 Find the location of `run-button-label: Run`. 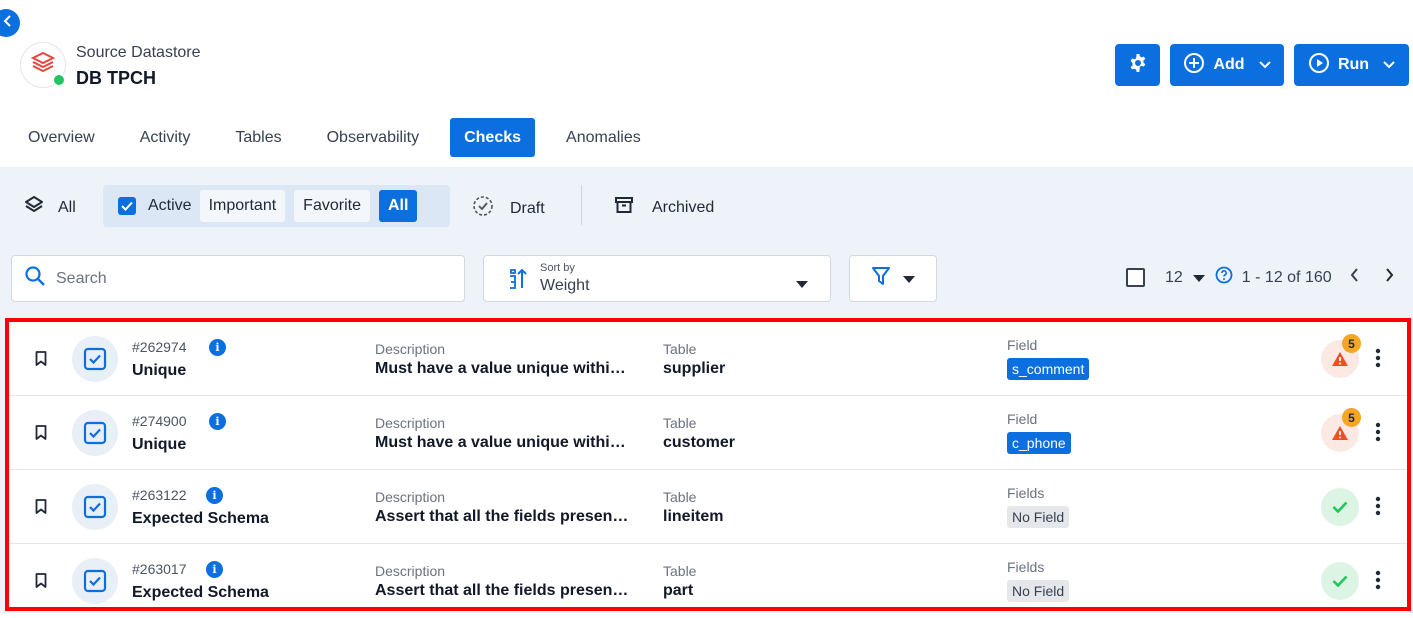

run-button-label: Run is located at coordinates (1353, 64).